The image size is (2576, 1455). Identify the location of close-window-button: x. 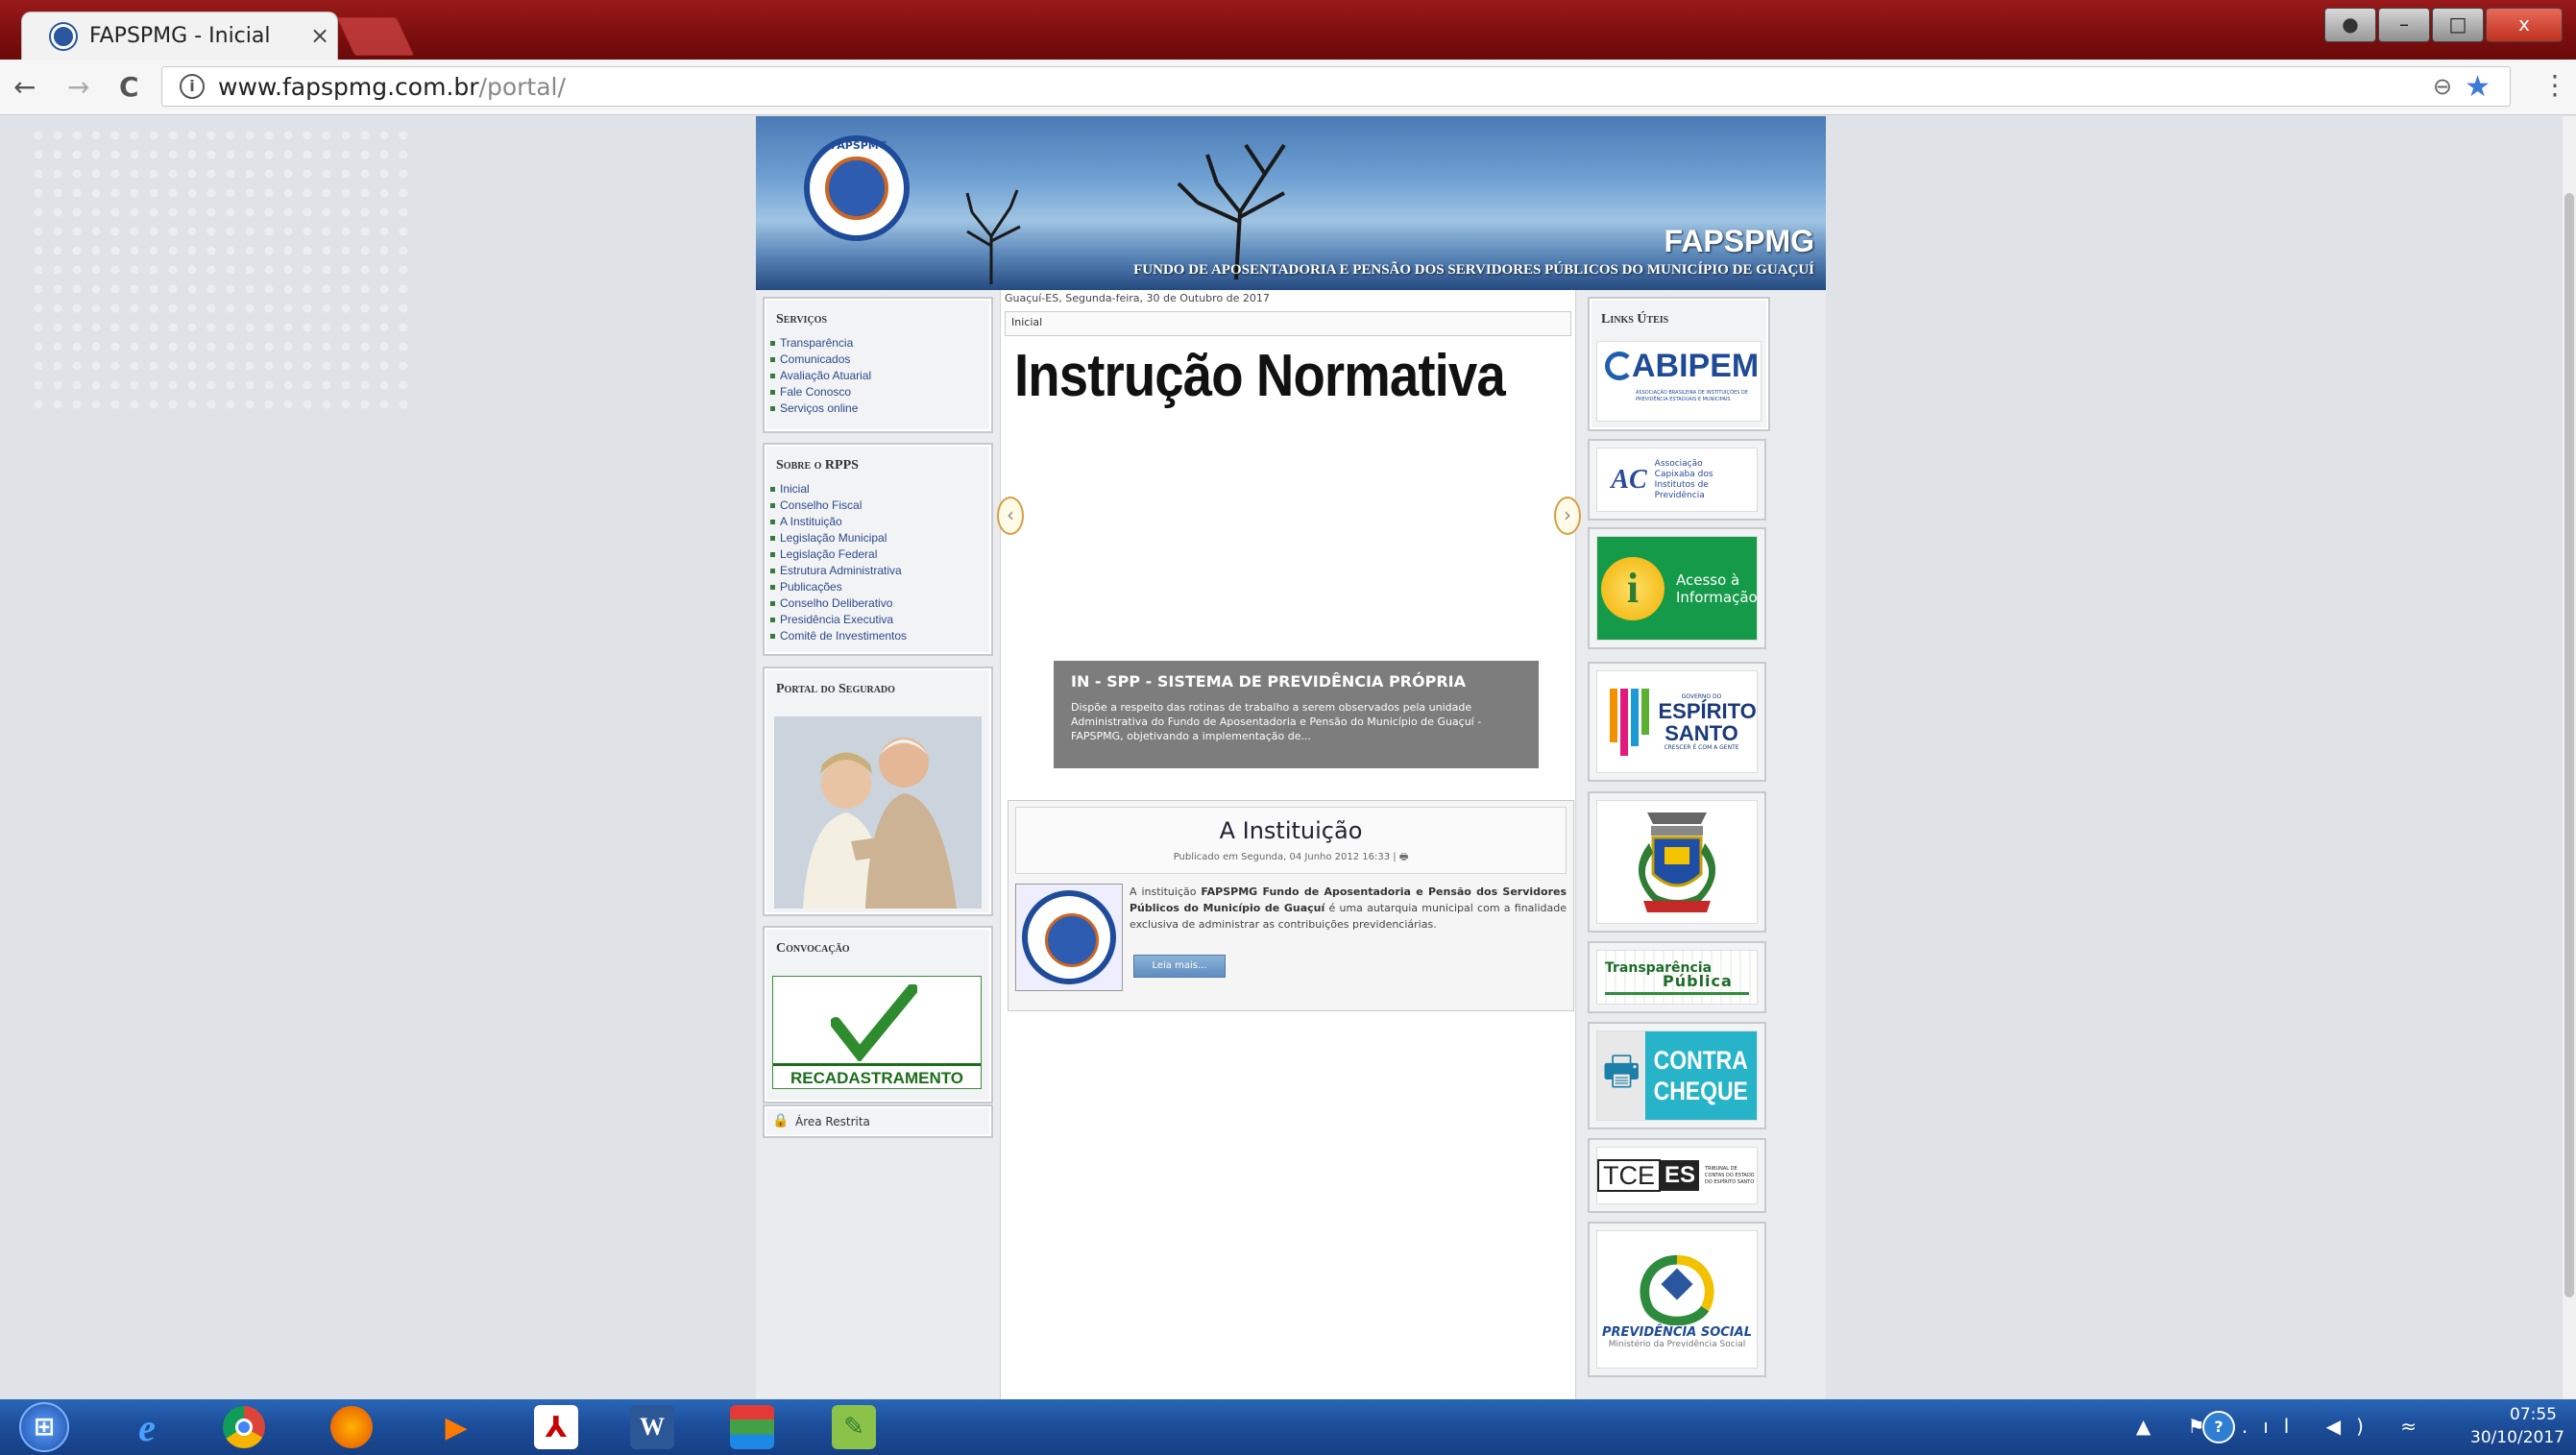
(2525, 25).